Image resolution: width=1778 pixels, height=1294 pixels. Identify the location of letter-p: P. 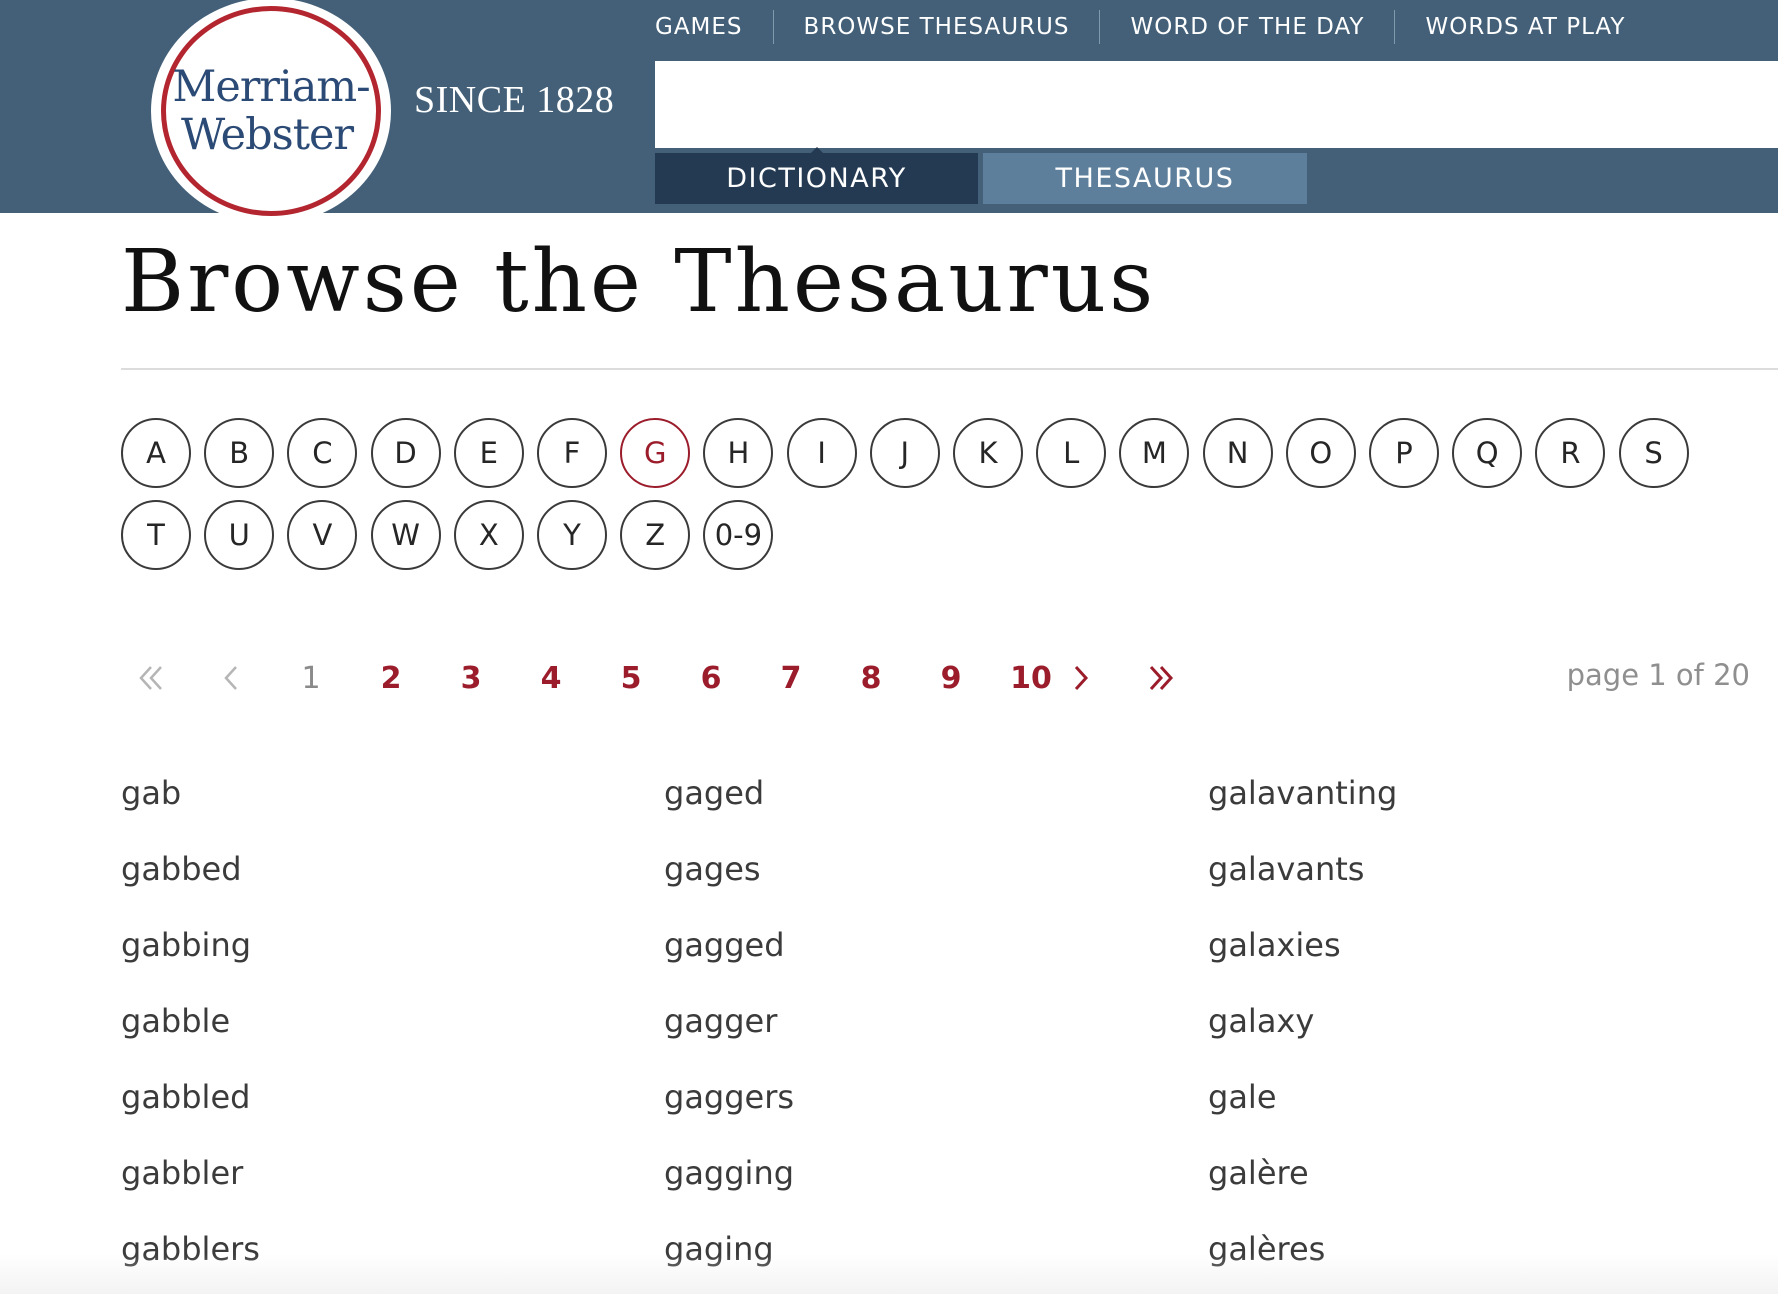
(1404, 453).